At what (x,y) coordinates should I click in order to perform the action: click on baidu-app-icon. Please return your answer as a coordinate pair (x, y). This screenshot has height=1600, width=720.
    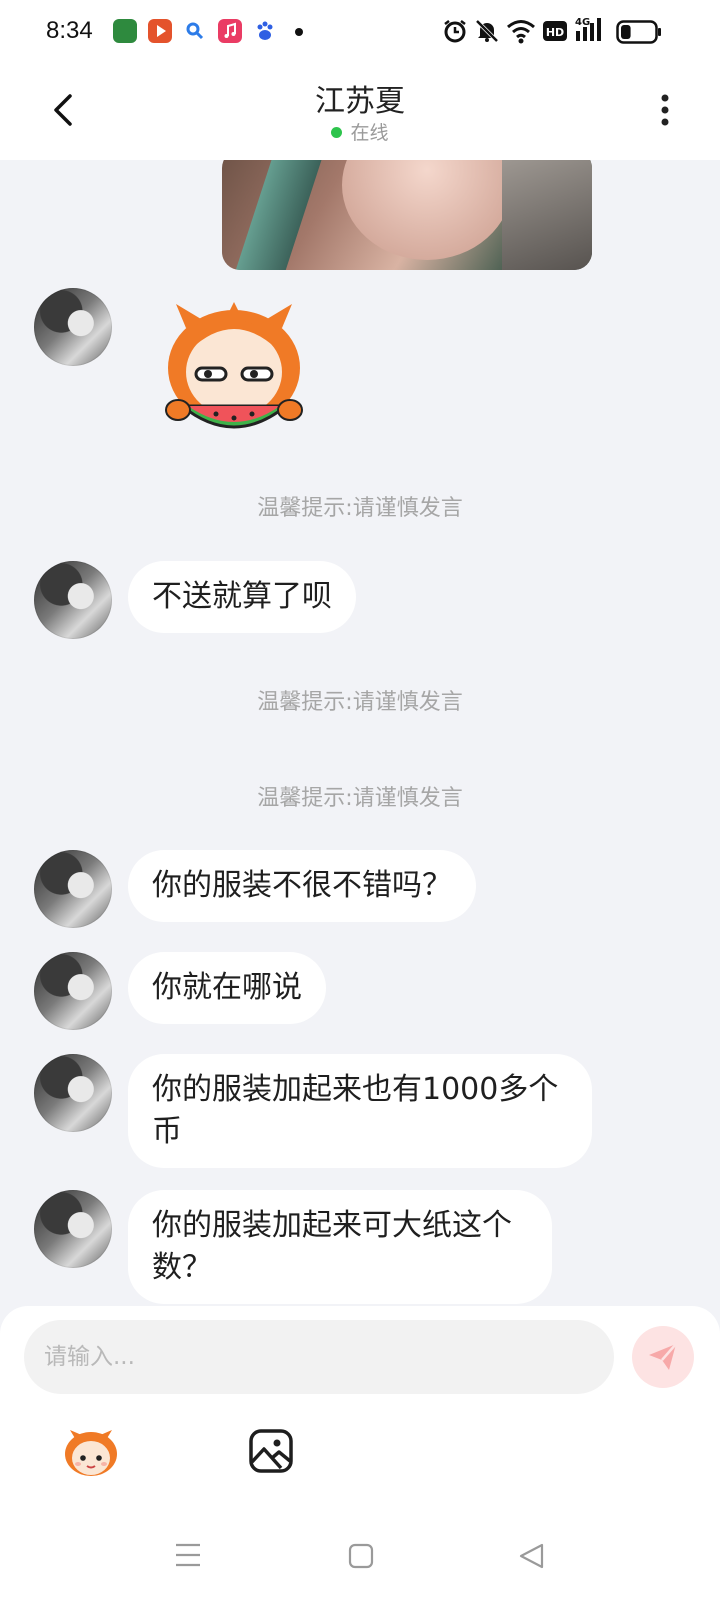
    Looking at the image, I should click on (265, 31).